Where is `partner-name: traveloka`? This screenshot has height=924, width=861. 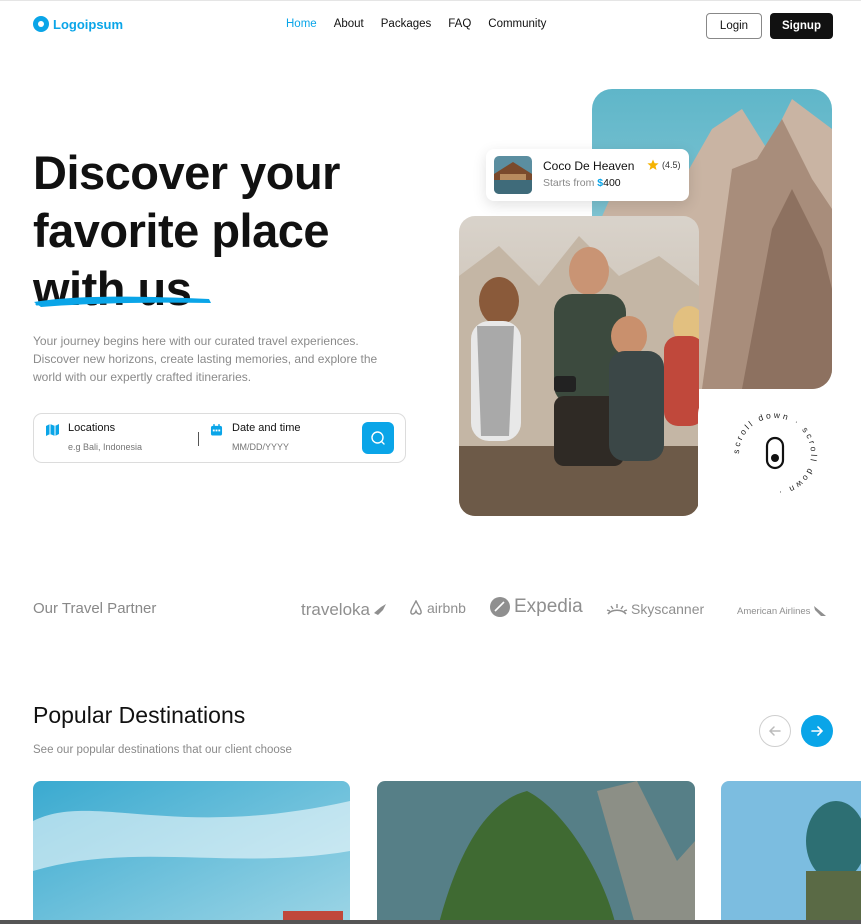
partner-name: traveloka is located at coordinates (335, 609).